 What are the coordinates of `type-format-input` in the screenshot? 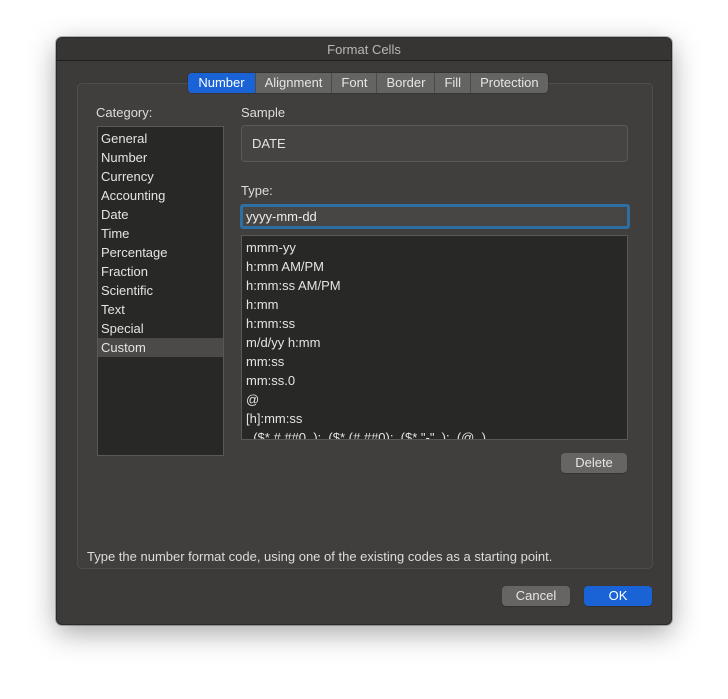 It's located at (435, 216).